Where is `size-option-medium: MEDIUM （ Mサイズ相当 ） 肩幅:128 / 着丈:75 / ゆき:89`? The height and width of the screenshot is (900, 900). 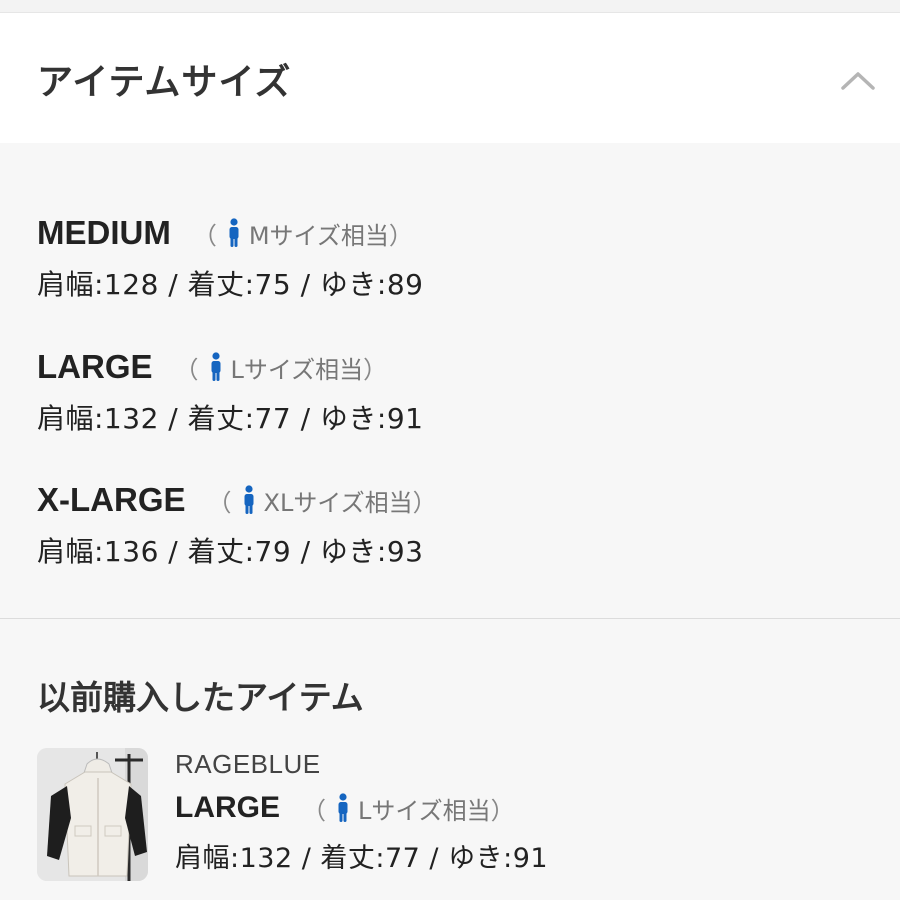 size-option-medium: MEDIUM （ Mサイズ相当 ） 肩幅:128 / 着丈:75 / ゆき:89 is located at coordinates (230, 258).